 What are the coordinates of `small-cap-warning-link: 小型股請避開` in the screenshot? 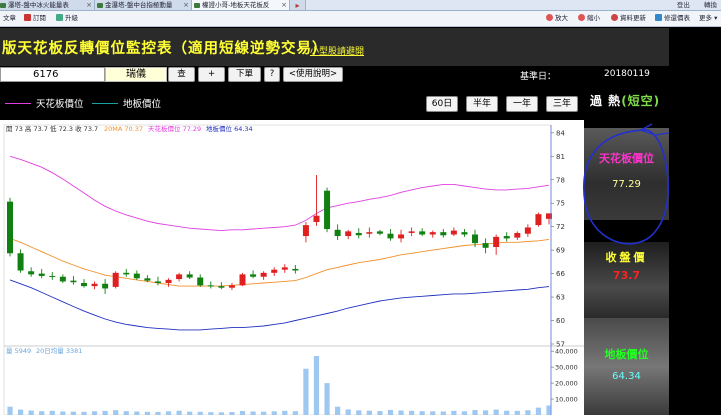 It's located at (337, 50).